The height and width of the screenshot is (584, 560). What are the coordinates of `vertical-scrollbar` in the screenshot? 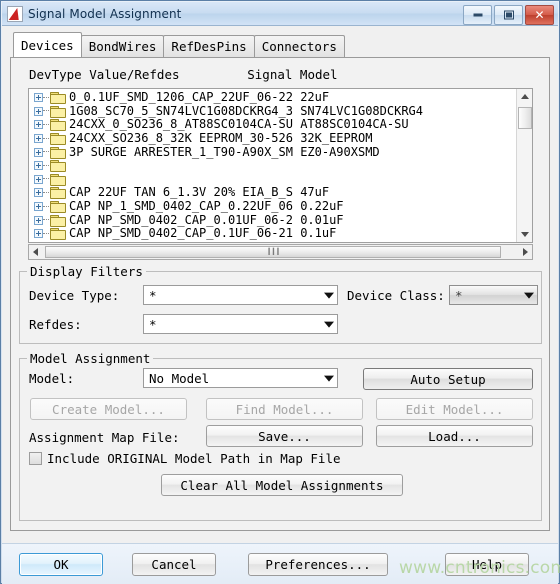 It's located at (524, 165).